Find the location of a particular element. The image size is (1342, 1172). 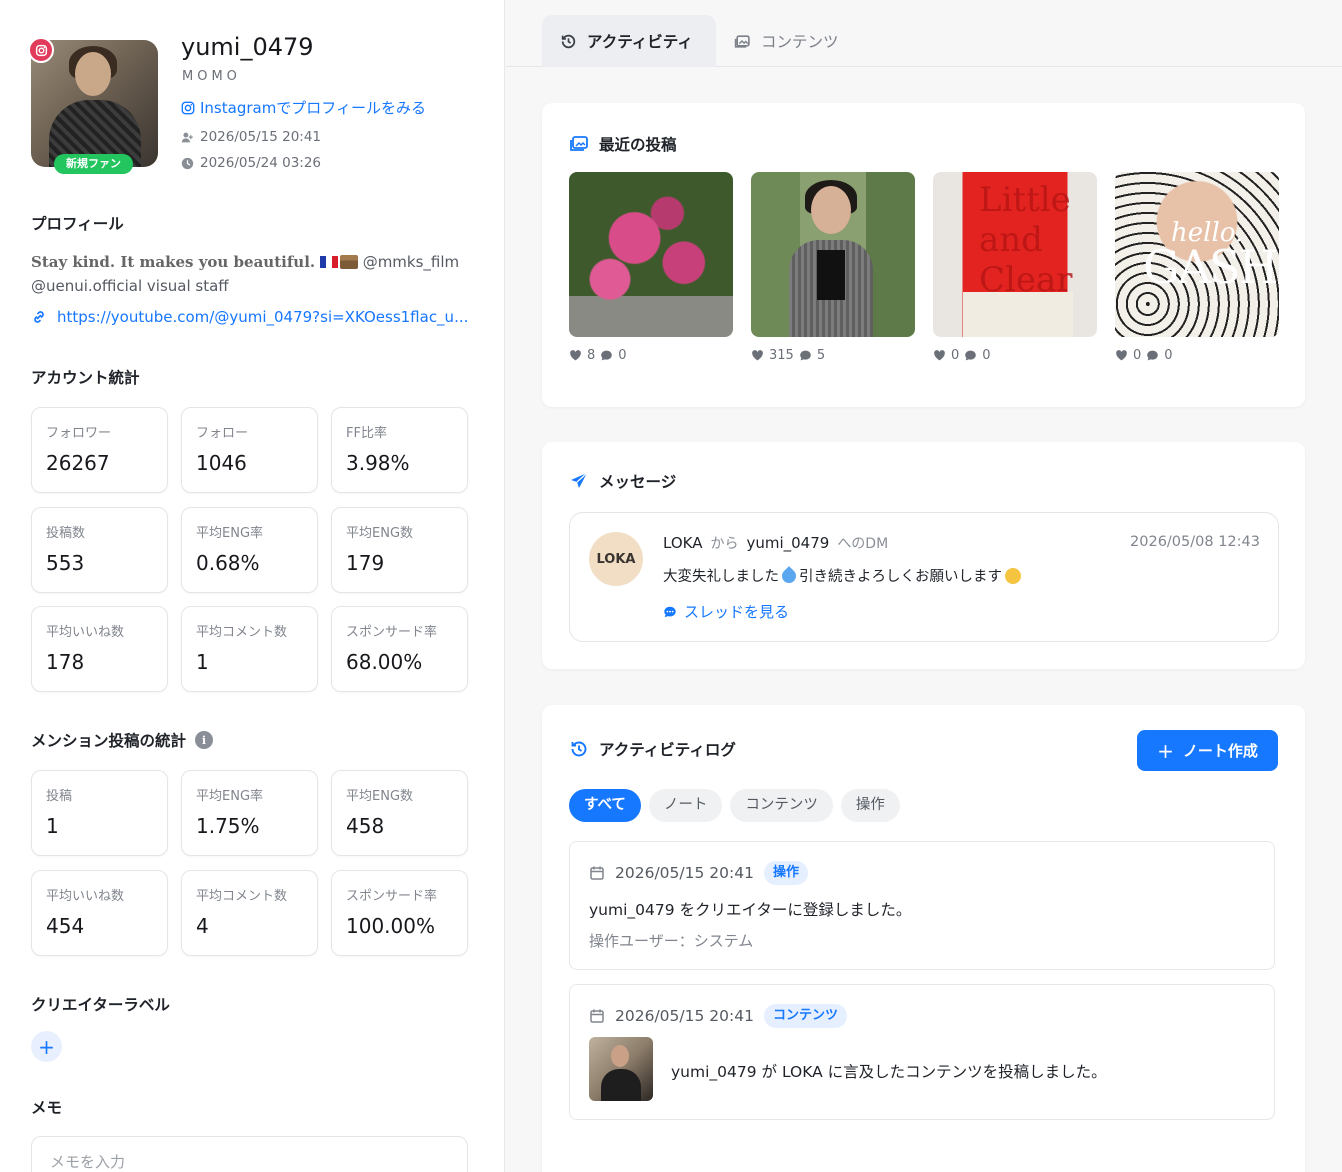

stat-card: 平均ENG率 0.68% is located at coordinates (249, 549).